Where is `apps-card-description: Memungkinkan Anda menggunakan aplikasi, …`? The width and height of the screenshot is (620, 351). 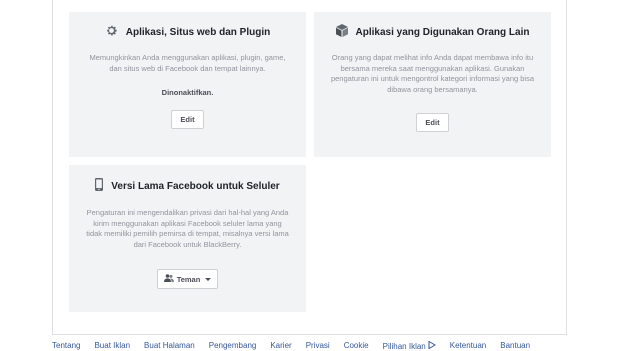 apps-card-description: Memungkinkan Anda menggunakan aplikasi, … is located at coordinates (187, 63).